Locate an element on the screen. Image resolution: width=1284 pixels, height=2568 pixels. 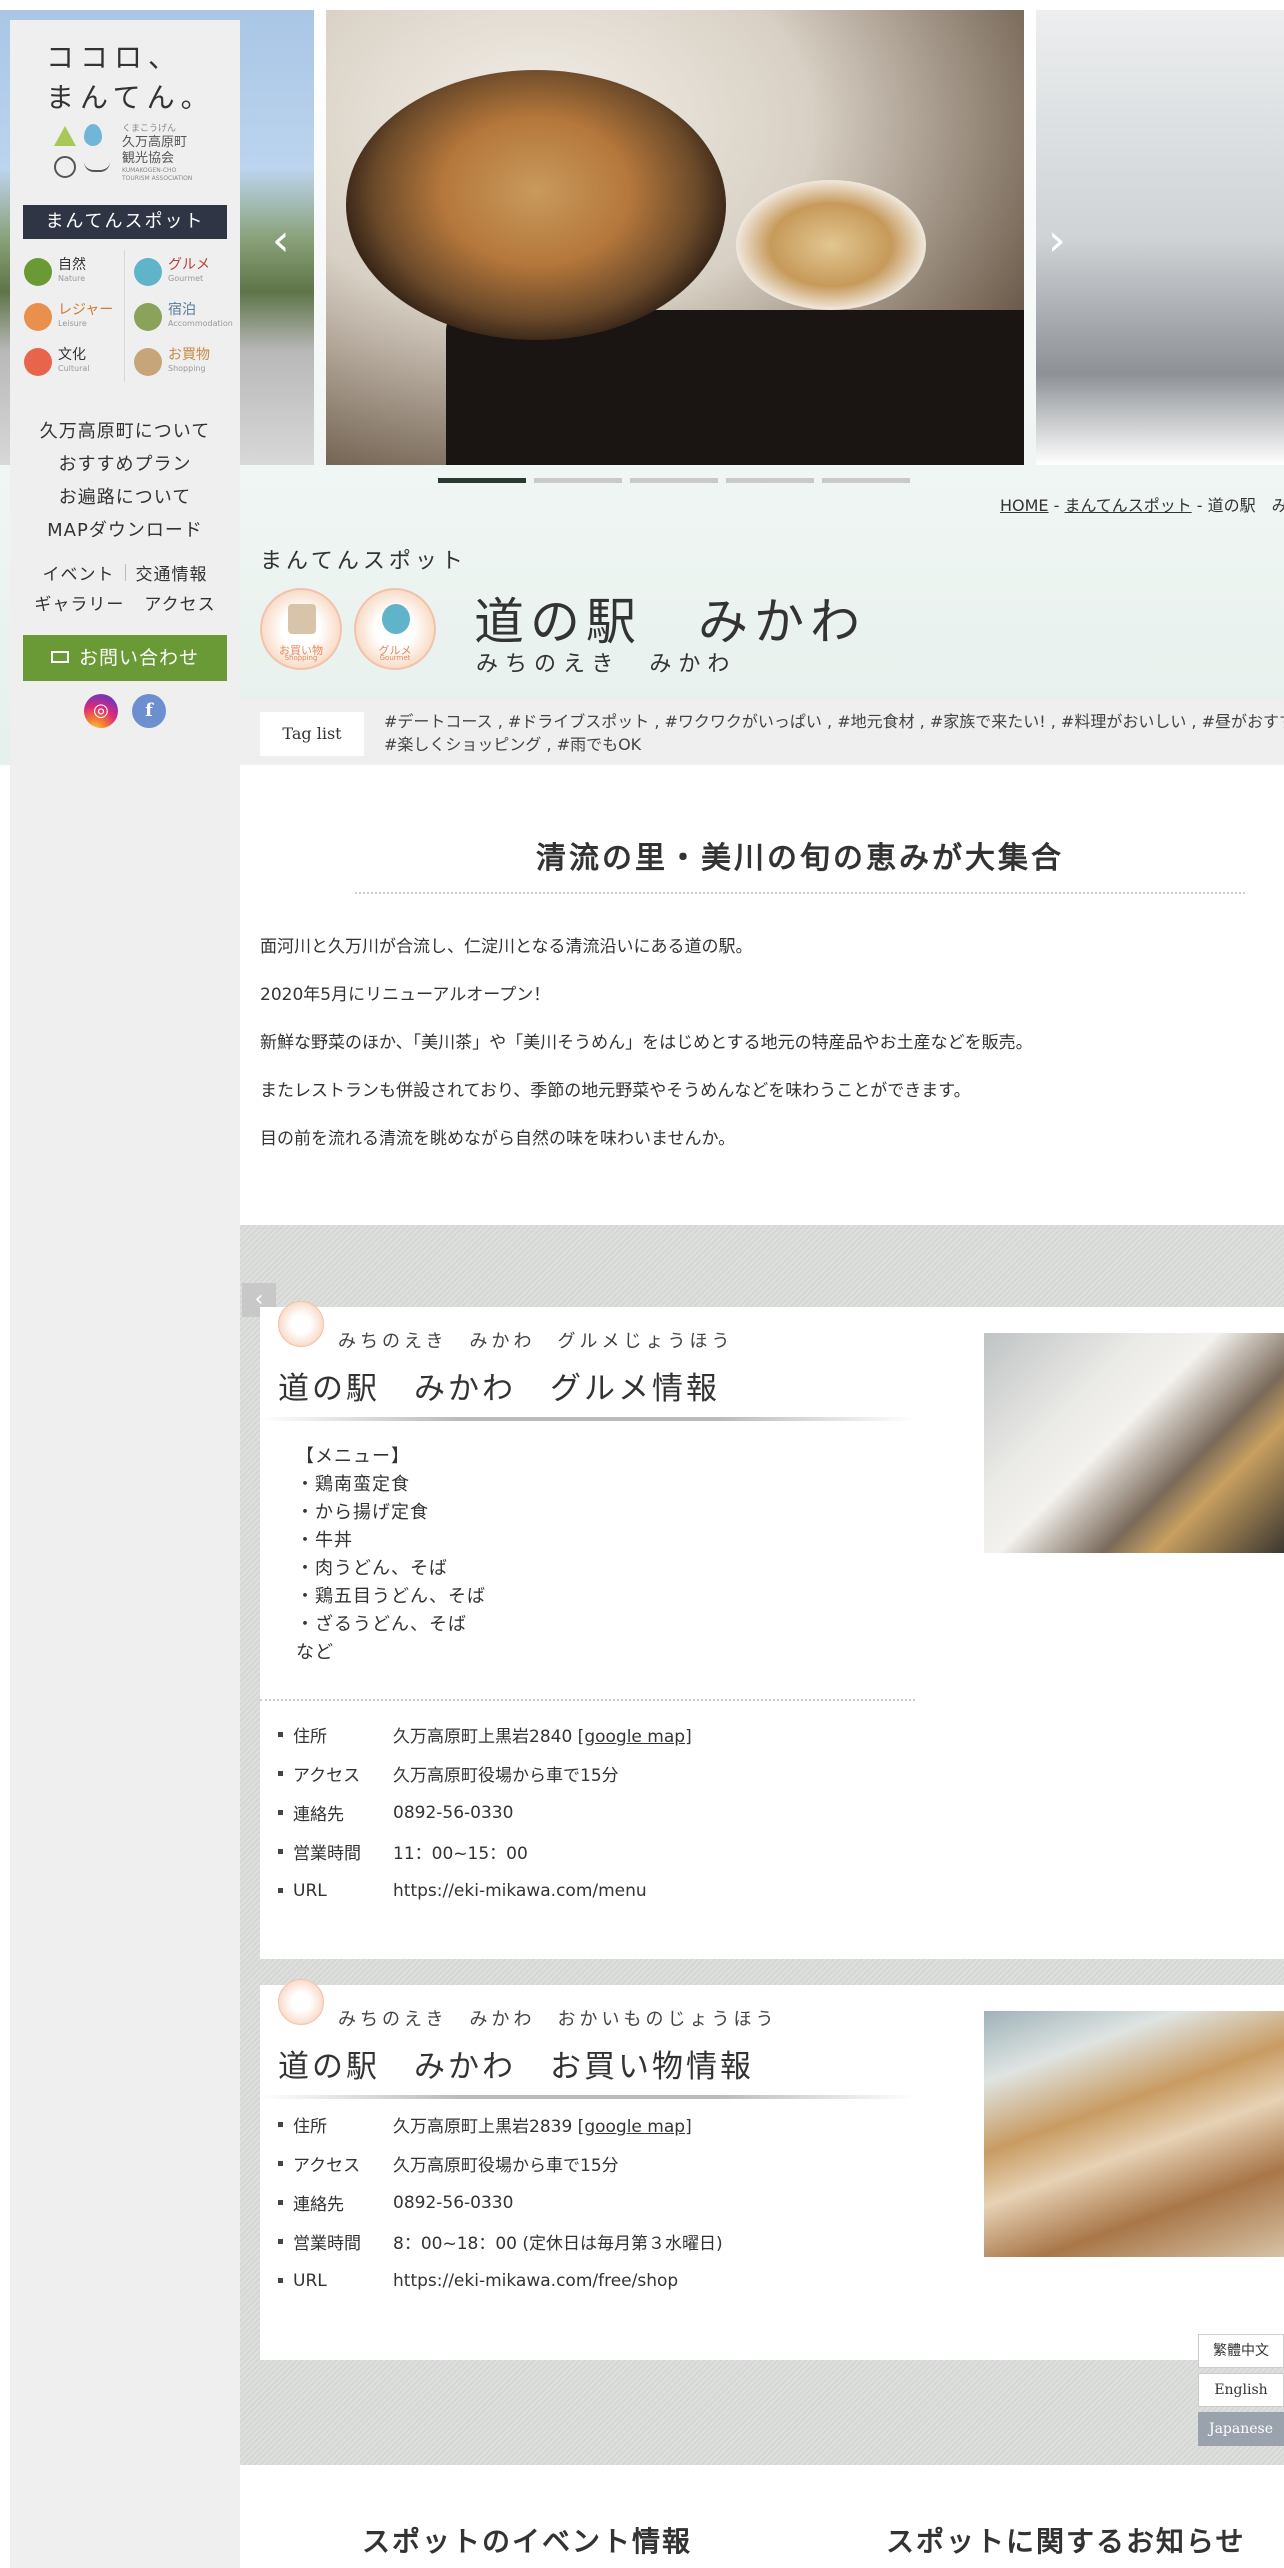
info-row-address: 住所 久万高原町上黒岩2839 [google map] is located at coordinates (598, 2124).